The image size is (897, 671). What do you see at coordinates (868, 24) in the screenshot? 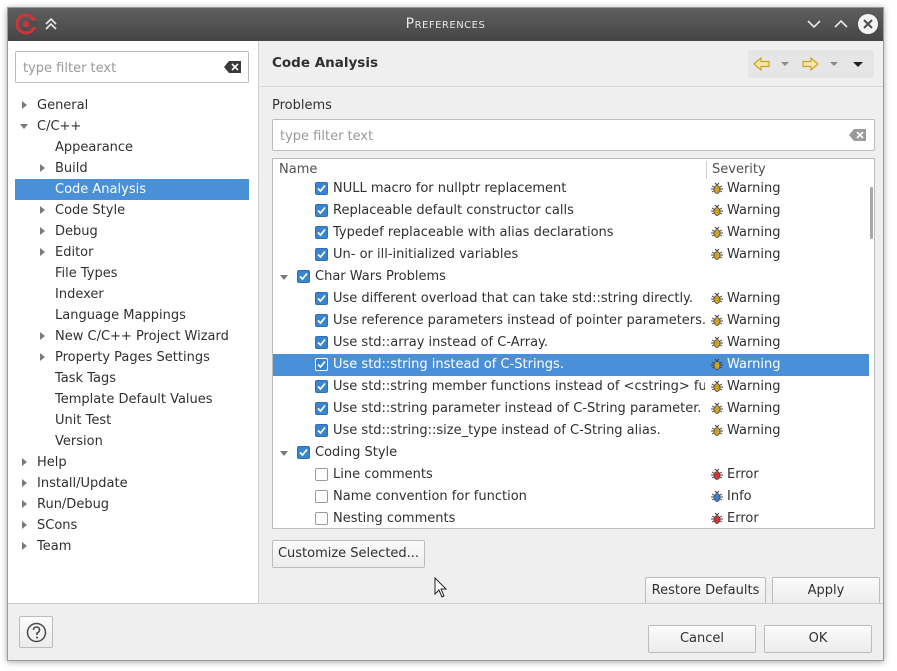
I see `close-button` at bounding box center [868, 24].